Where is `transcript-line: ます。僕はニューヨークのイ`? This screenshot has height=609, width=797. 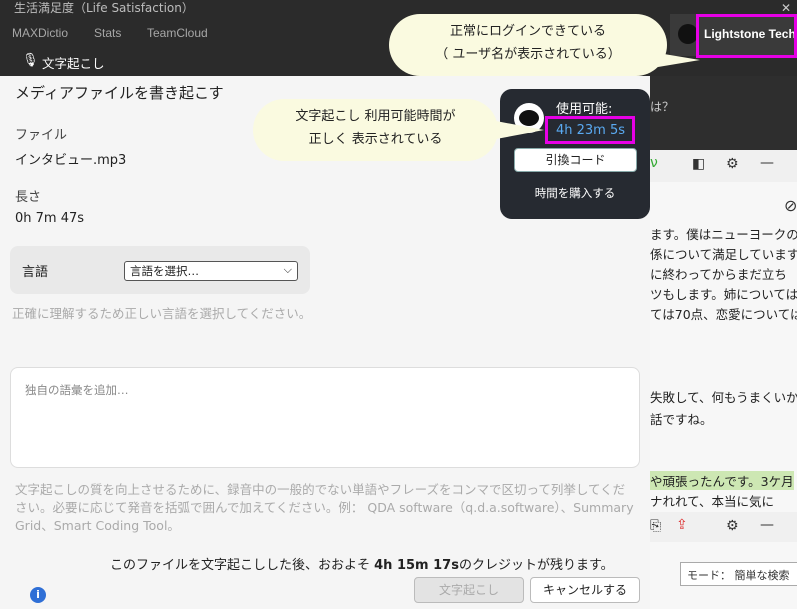
transcript-line: ます。僕はニューヨークのイ is located at coordinates (723, 234).